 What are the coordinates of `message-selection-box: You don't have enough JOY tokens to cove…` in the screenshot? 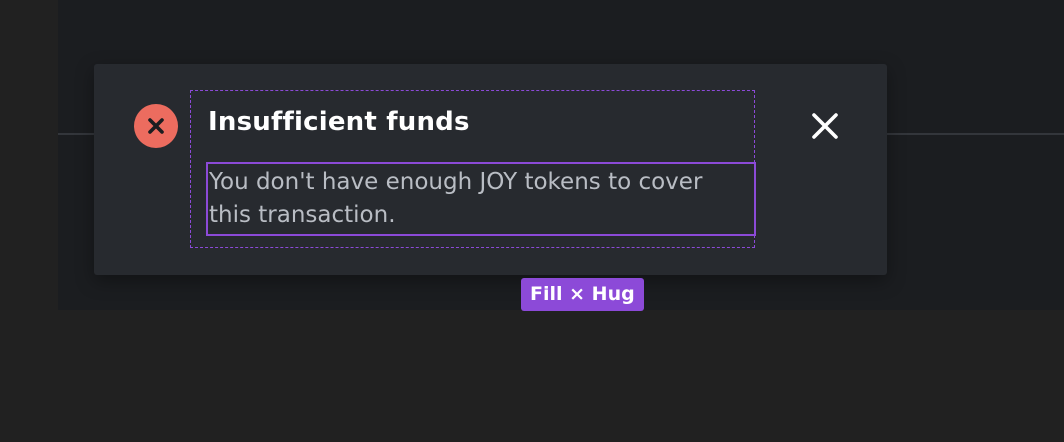 It's located at (481, 199).